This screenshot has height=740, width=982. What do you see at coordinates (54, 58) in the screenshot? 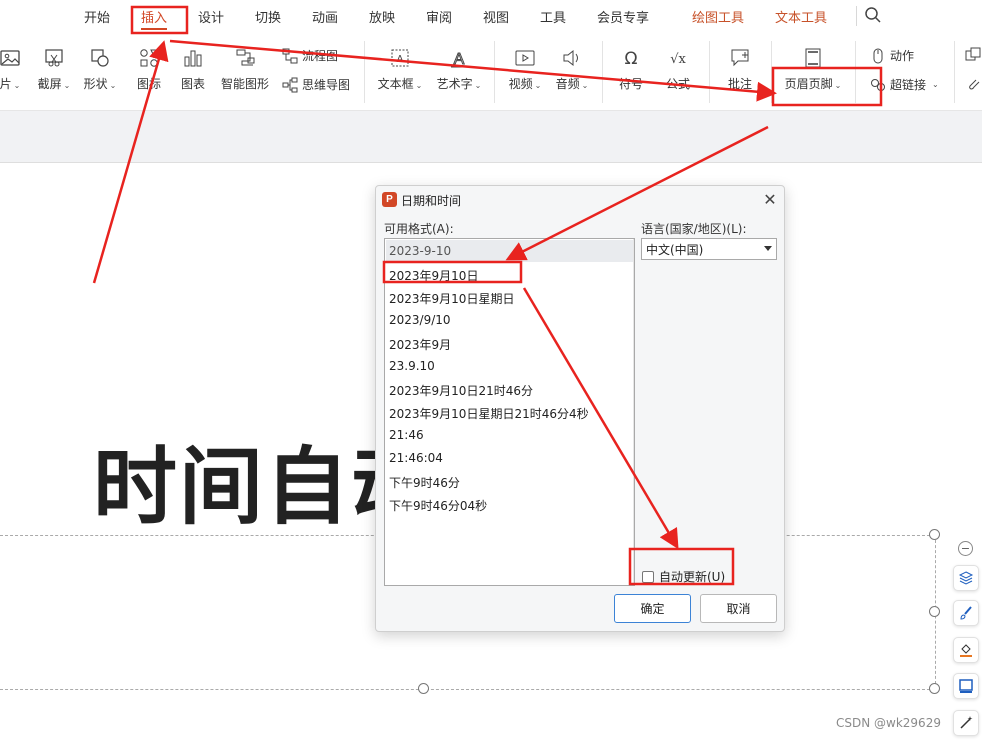
I see `scissors-icon` at bounding box center [54, 58].